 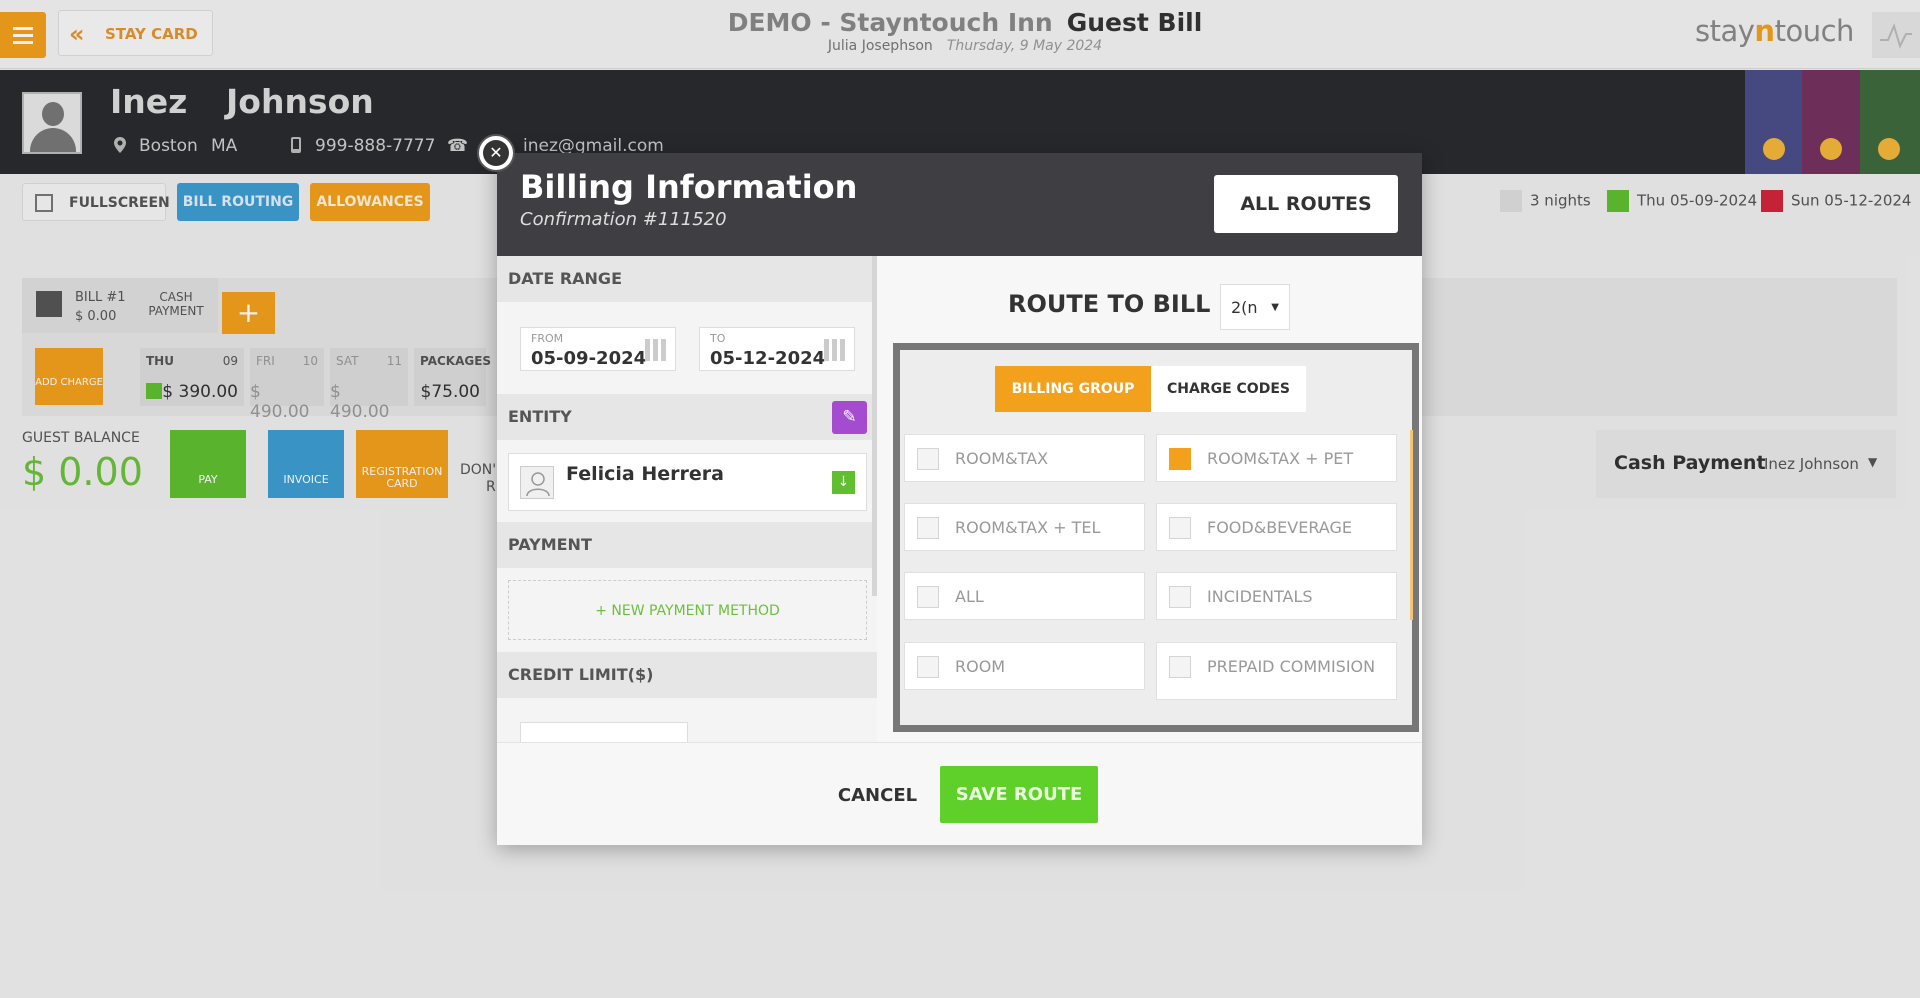 I want to click on to-date-field: TO 05-12-2024, so click(x=777, y=349).